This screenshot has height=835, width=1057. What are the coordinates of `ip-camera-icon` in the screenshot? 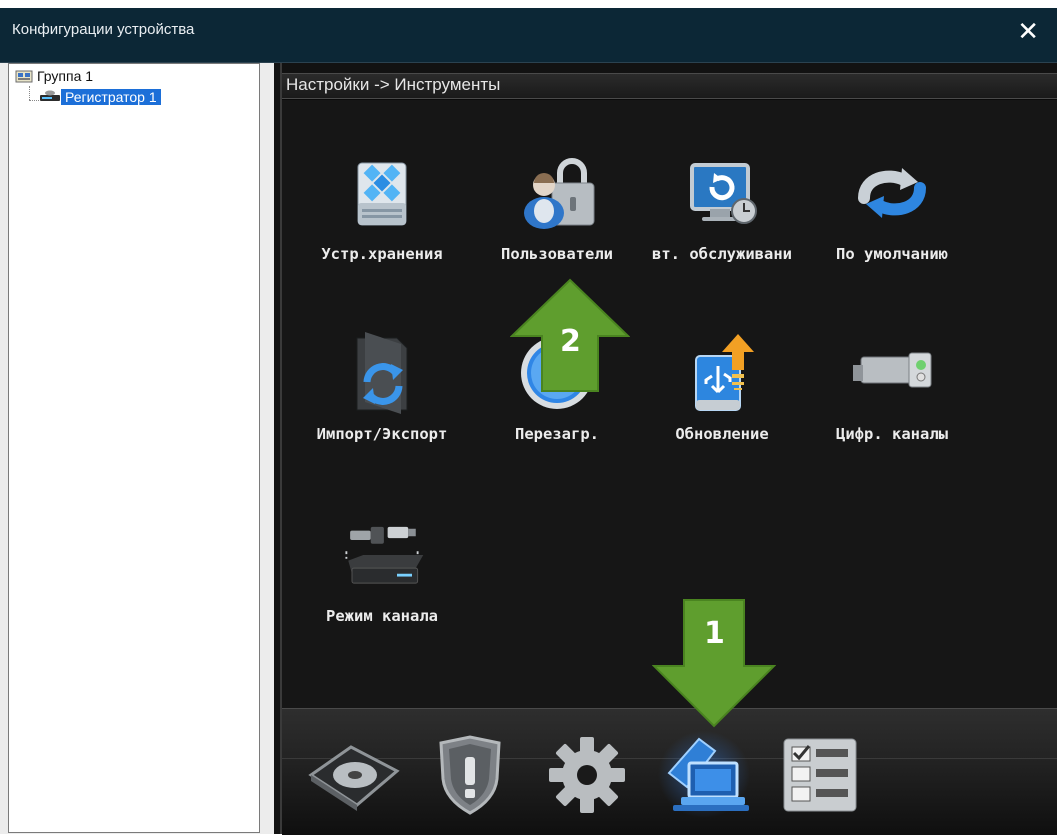 It's located at (892, 373).